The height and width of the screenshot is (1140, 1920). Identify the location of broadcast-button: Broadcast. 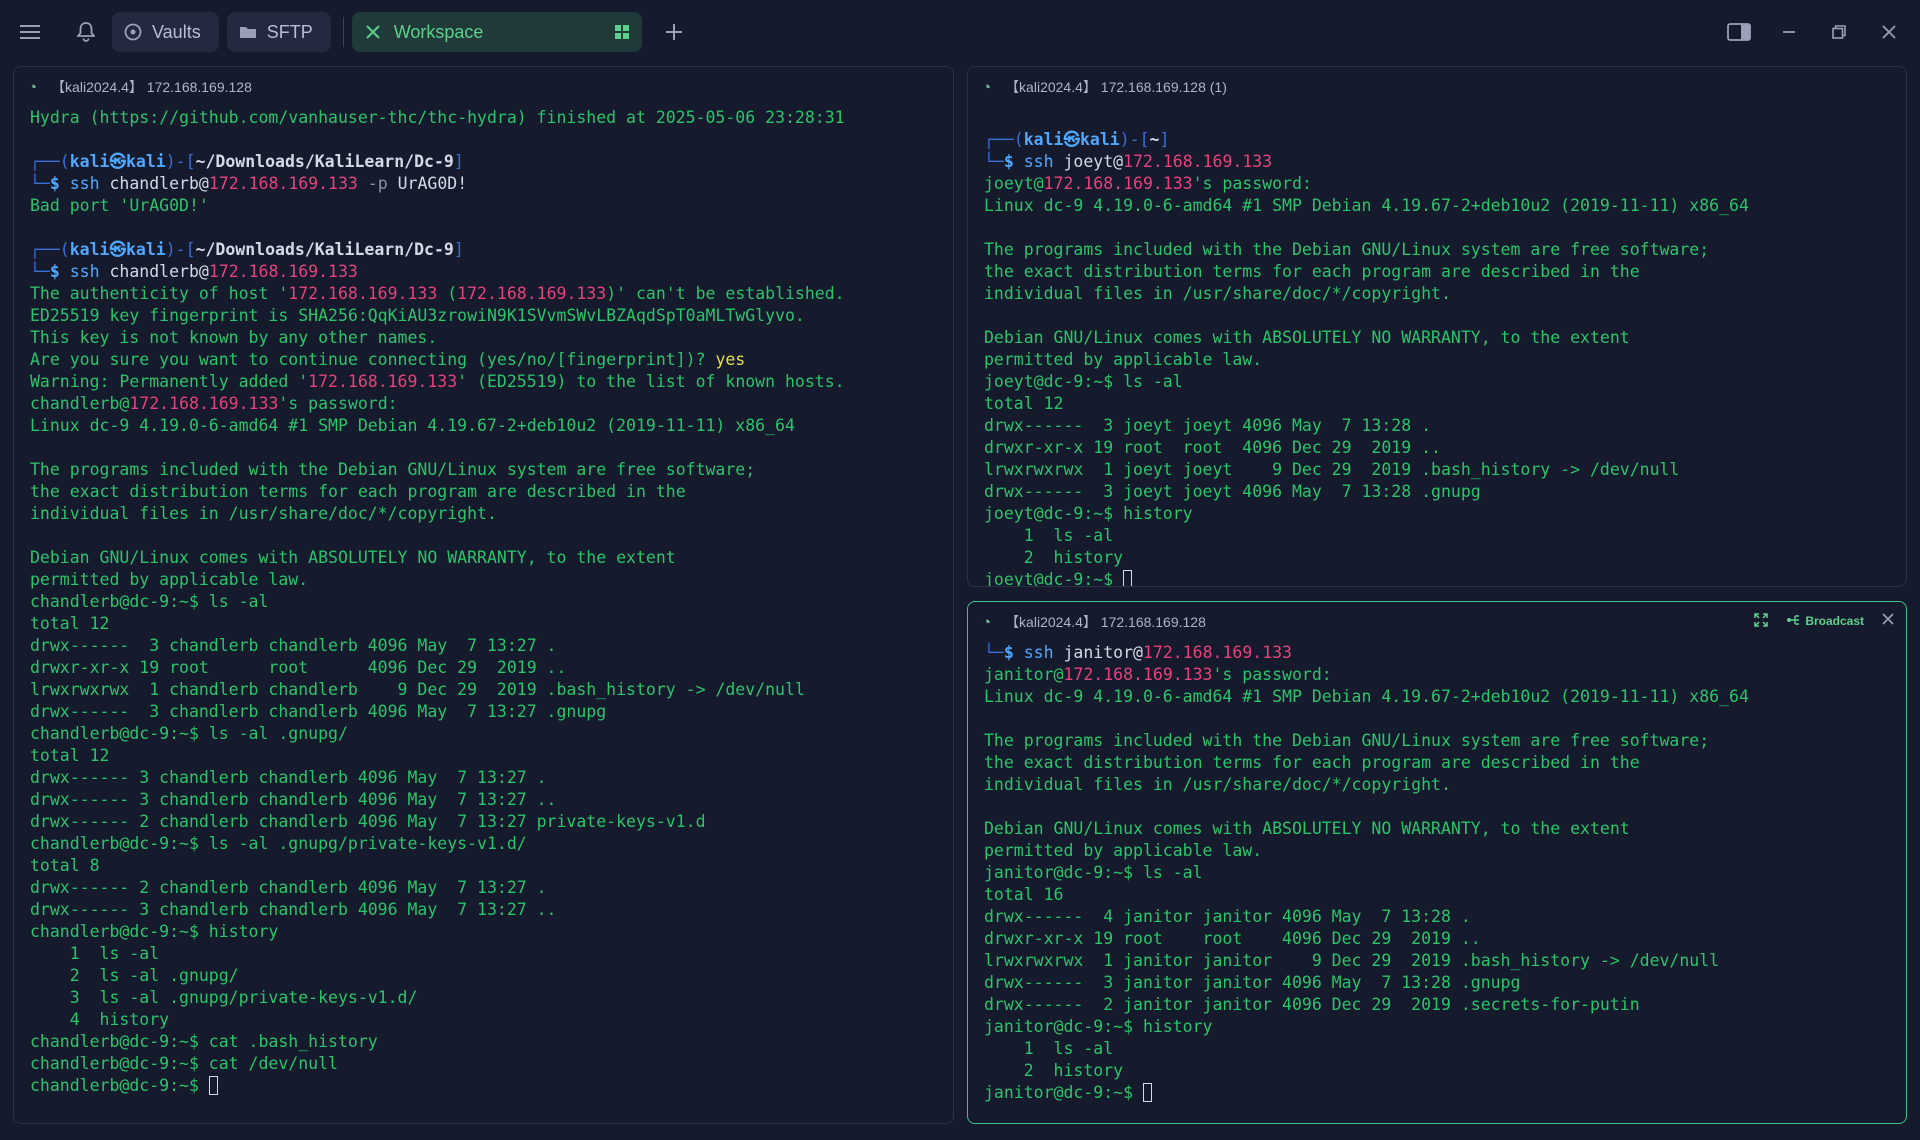
(1825, 621).